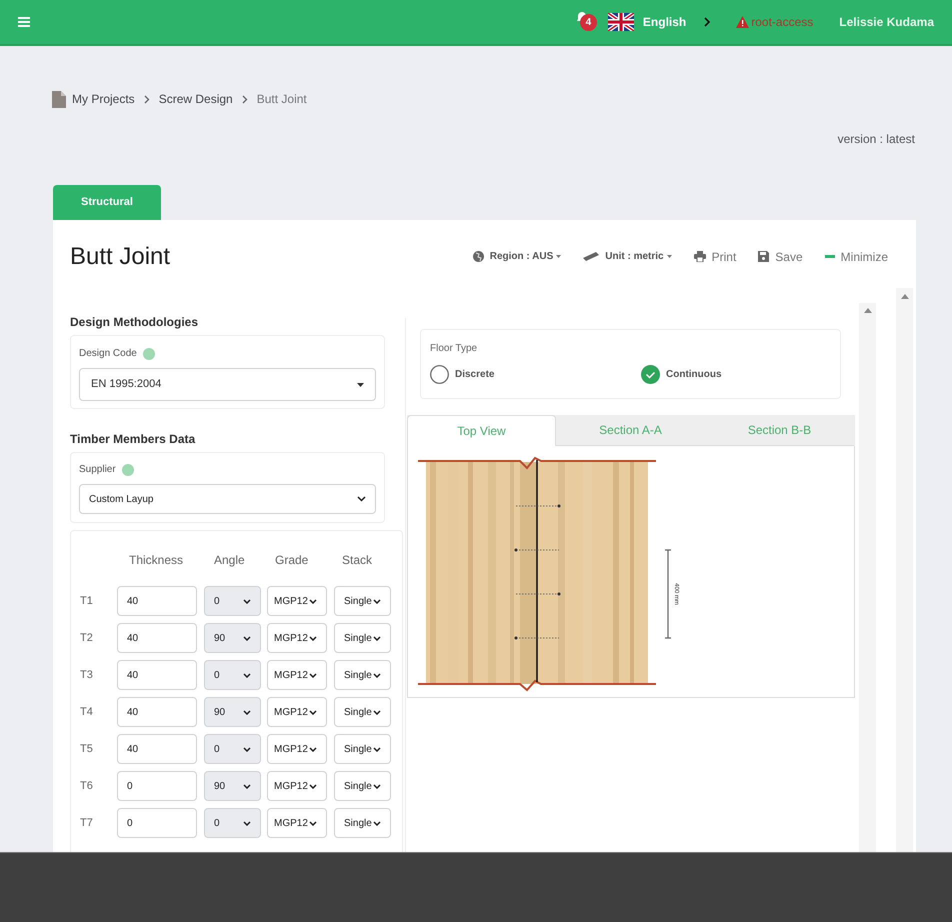 This screenshot has width=952, height=922. What do you see at coordinates (876, 139) in the screenshot?
I see `version-label: version : latest` at bounding box center [876, 139].